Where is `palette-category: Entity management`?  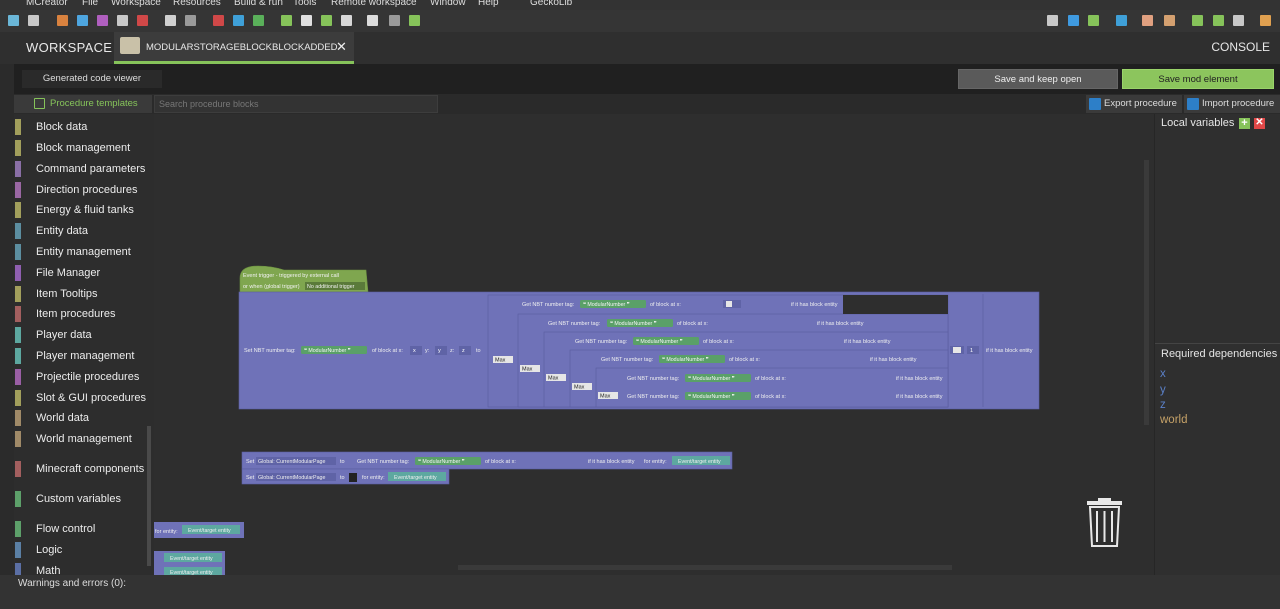 palette-category: Entity management is located at coordinates (81, 252).